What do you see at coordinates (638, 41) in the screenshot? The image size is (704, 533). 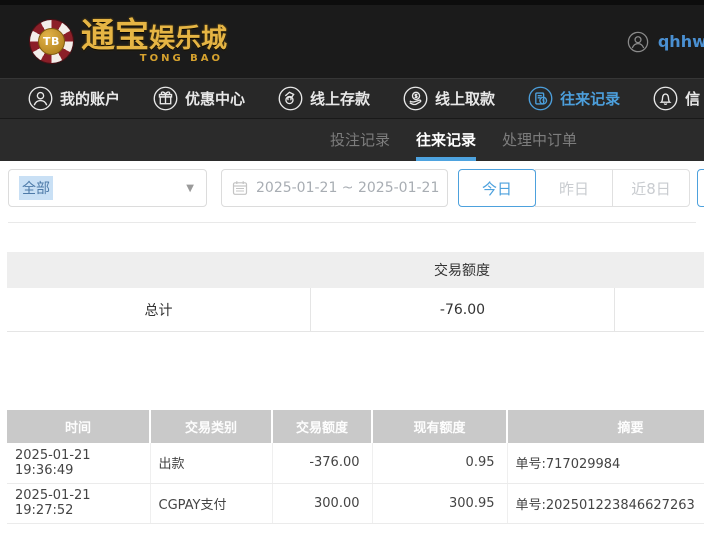 I see `user-avatar-icon` at bounding box center [638, 41].